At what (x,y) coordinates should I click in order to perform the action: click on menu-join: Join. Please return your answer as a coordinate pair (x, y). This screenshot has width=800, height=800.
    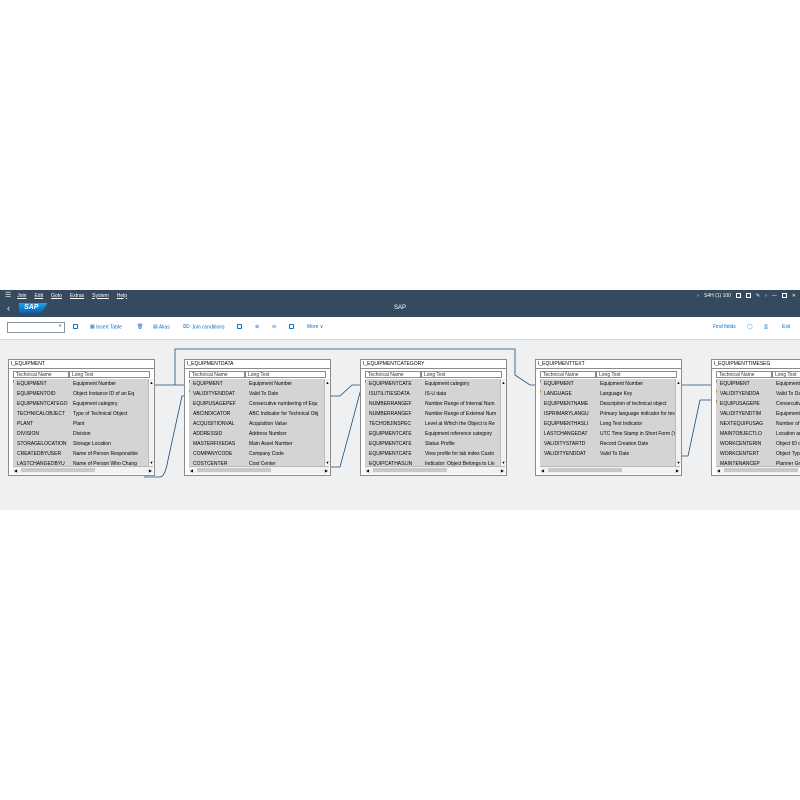
    Looking at the image, I should click on (21, 296).